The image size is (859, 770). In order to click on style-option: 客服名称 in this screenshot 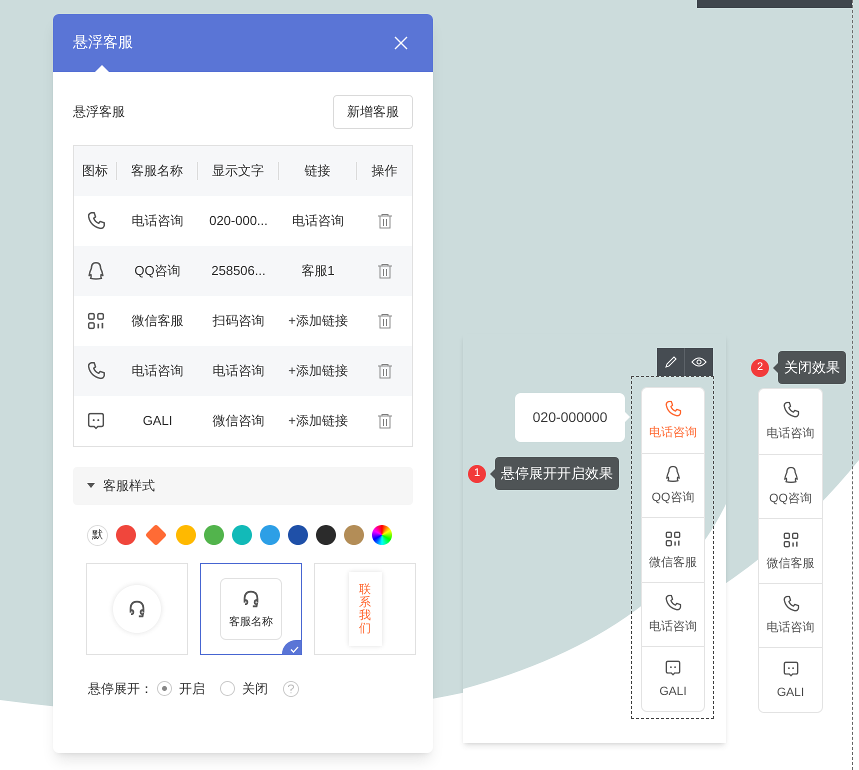, I will do `click(251, 609)`.